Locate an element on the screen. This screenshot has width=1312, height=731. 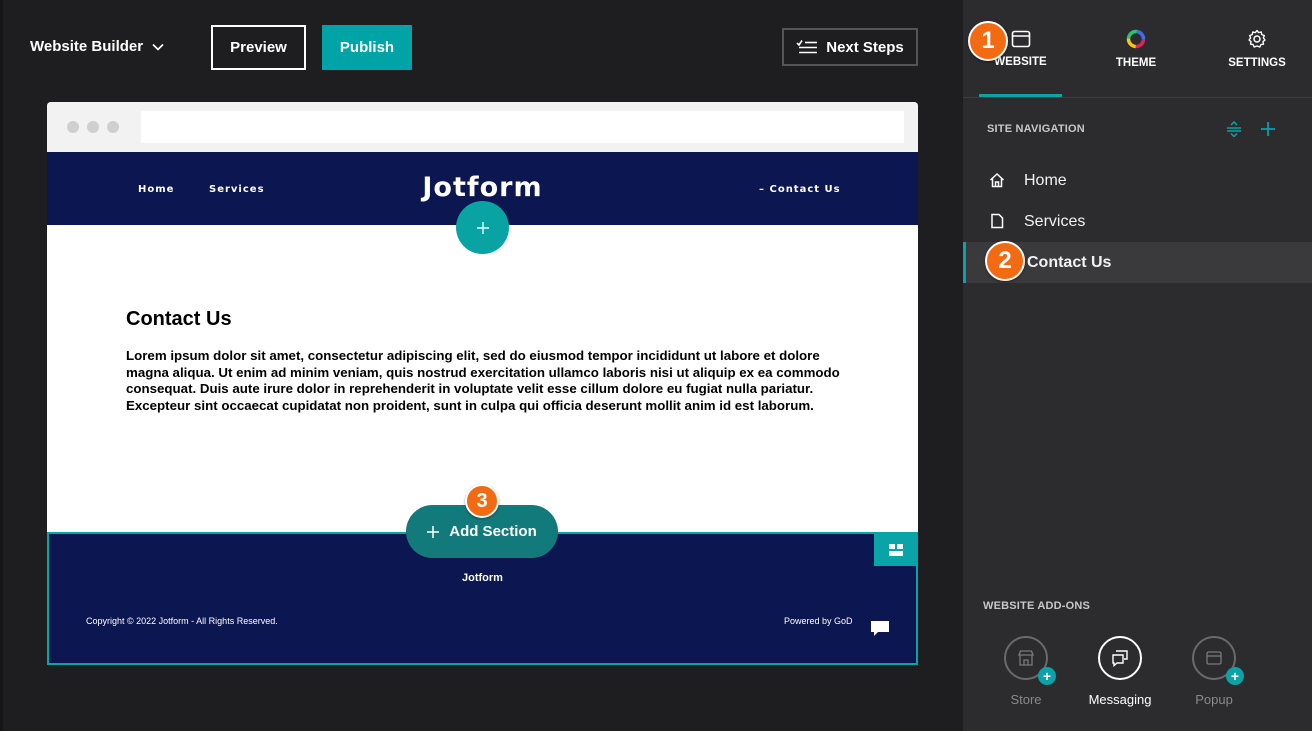
layout-grid-icon is located at coordinates (896, 550).